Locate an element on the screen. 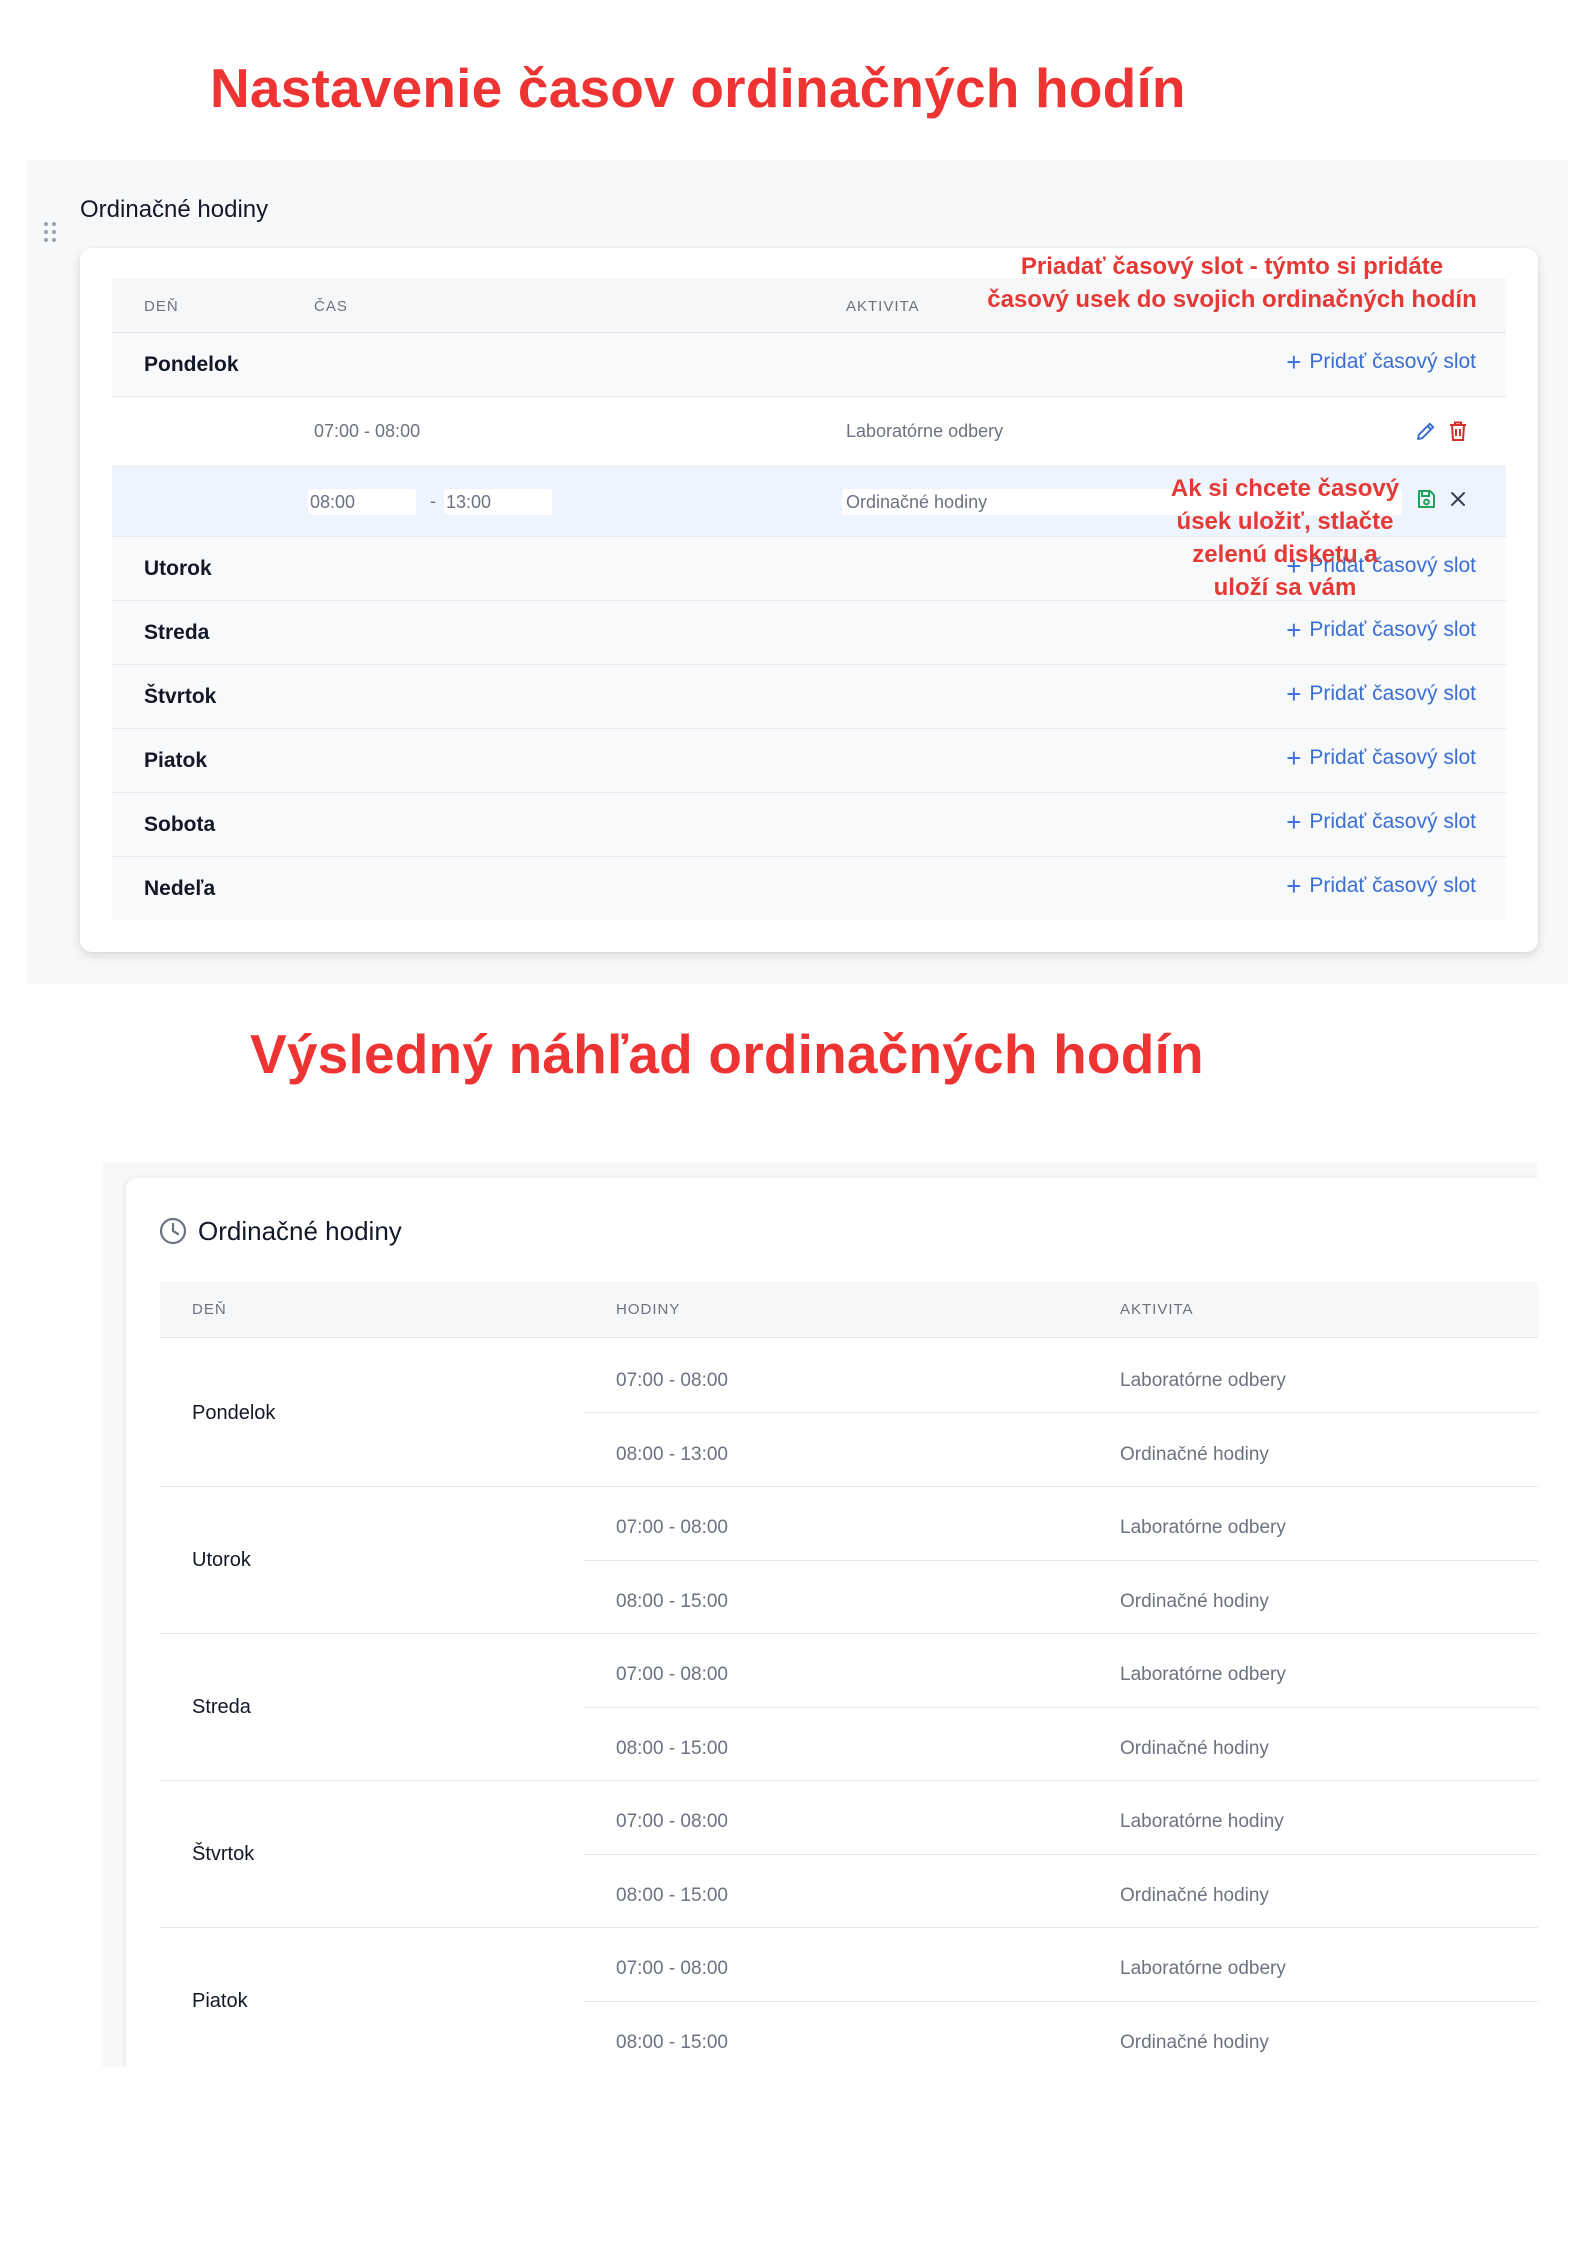 The image size is (1587, 2245). preview-slot-time: 08:00 - 13:00 is located at coordinates (672, 1454).